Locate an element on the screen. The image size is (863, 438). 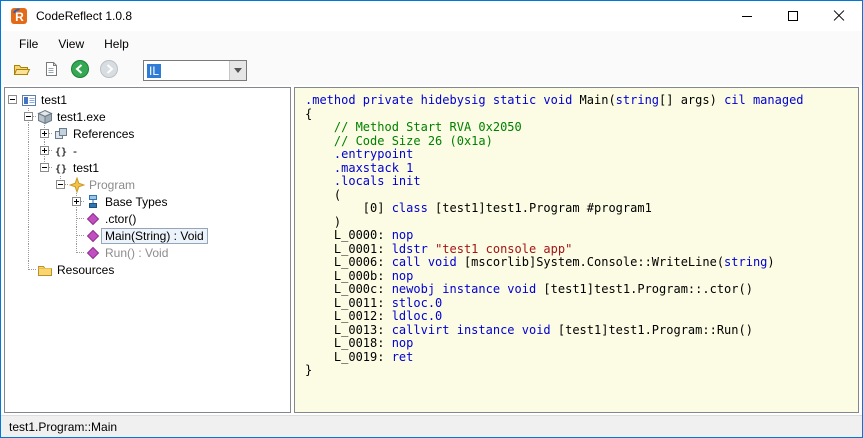
title-bar: R CodeReflect 1.0.8 is located at coordinates (431, 16).